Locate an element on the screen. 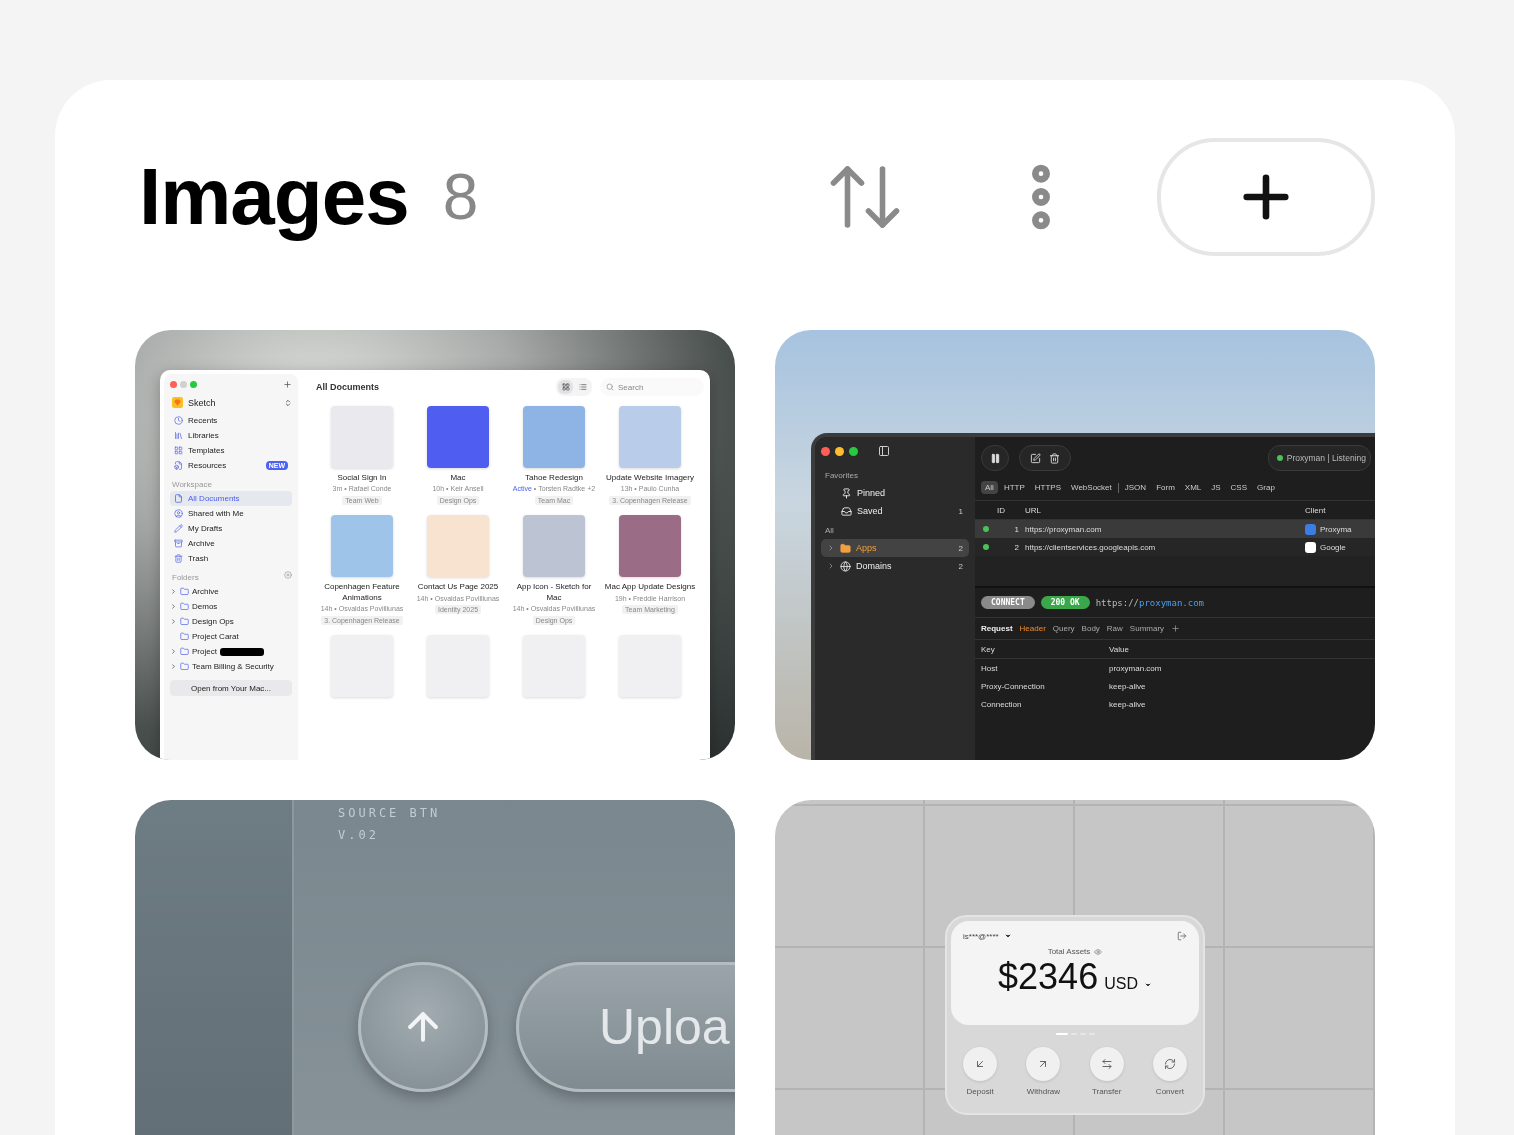  pause-icon is located at coordinates (995, 458).